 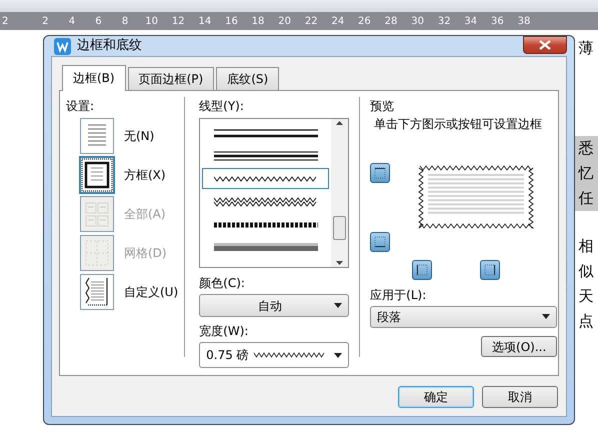 I want to click on border-setting-option: 方框(X), so click(x=125, y=175).